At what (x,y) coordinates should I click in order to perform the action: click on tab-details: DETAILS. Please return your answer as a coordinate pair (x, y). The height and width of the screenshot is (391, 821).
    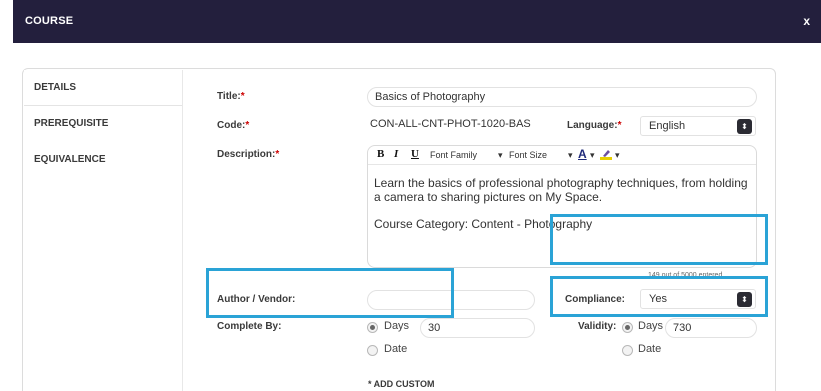
    Looking at the image, I should click on (103, 88).